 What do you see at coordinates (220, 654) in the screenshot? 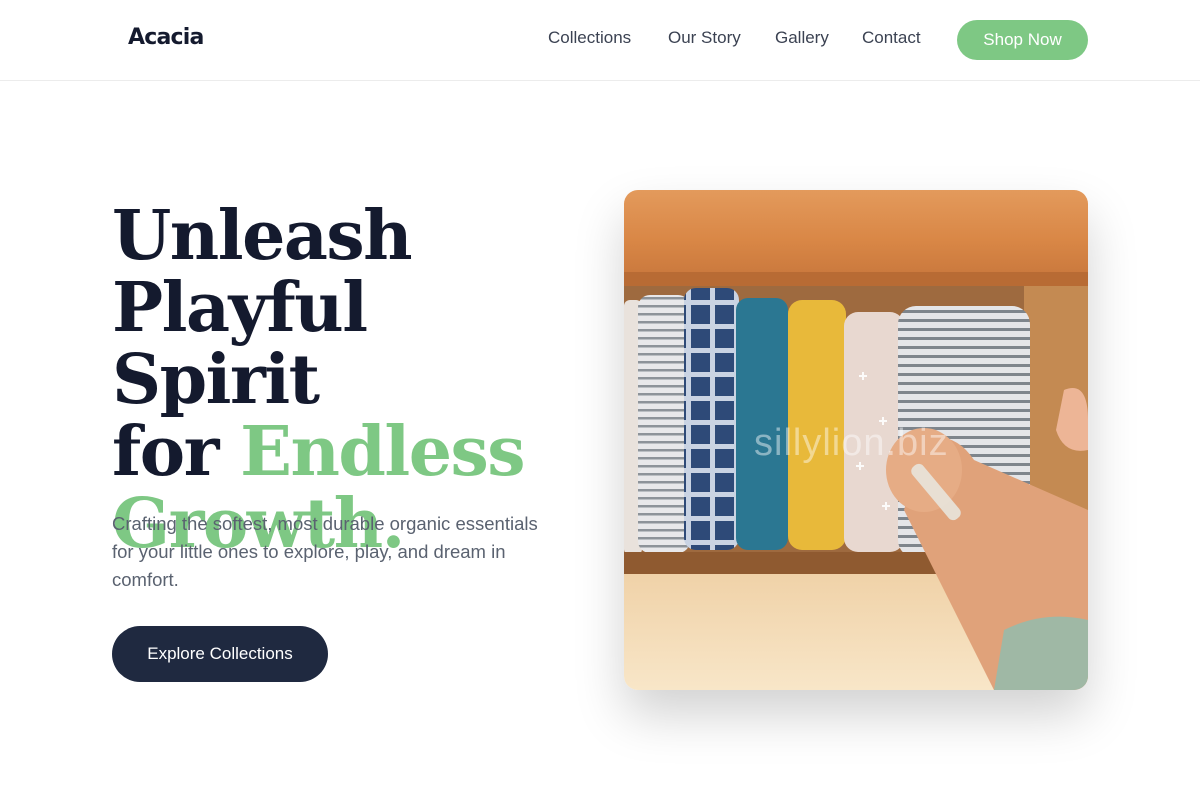
I see `explore-collections-button: Explore Collections` at bounding box center [220, 654].